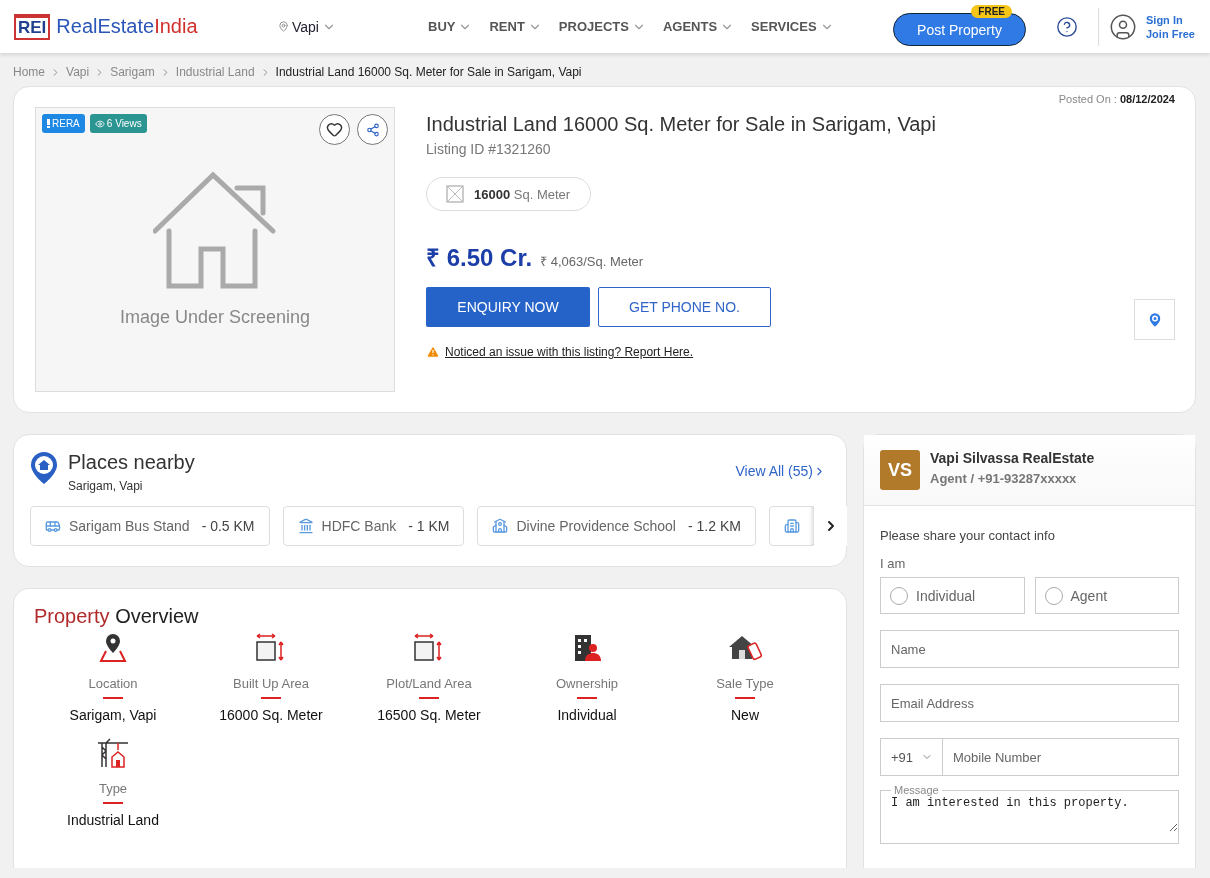 Image resolution: width=1210 pixels, height=878 pixels. Describe the element at coordinates (900, 470) in the screenshot. I see `agent-avatar: VS` at that location.